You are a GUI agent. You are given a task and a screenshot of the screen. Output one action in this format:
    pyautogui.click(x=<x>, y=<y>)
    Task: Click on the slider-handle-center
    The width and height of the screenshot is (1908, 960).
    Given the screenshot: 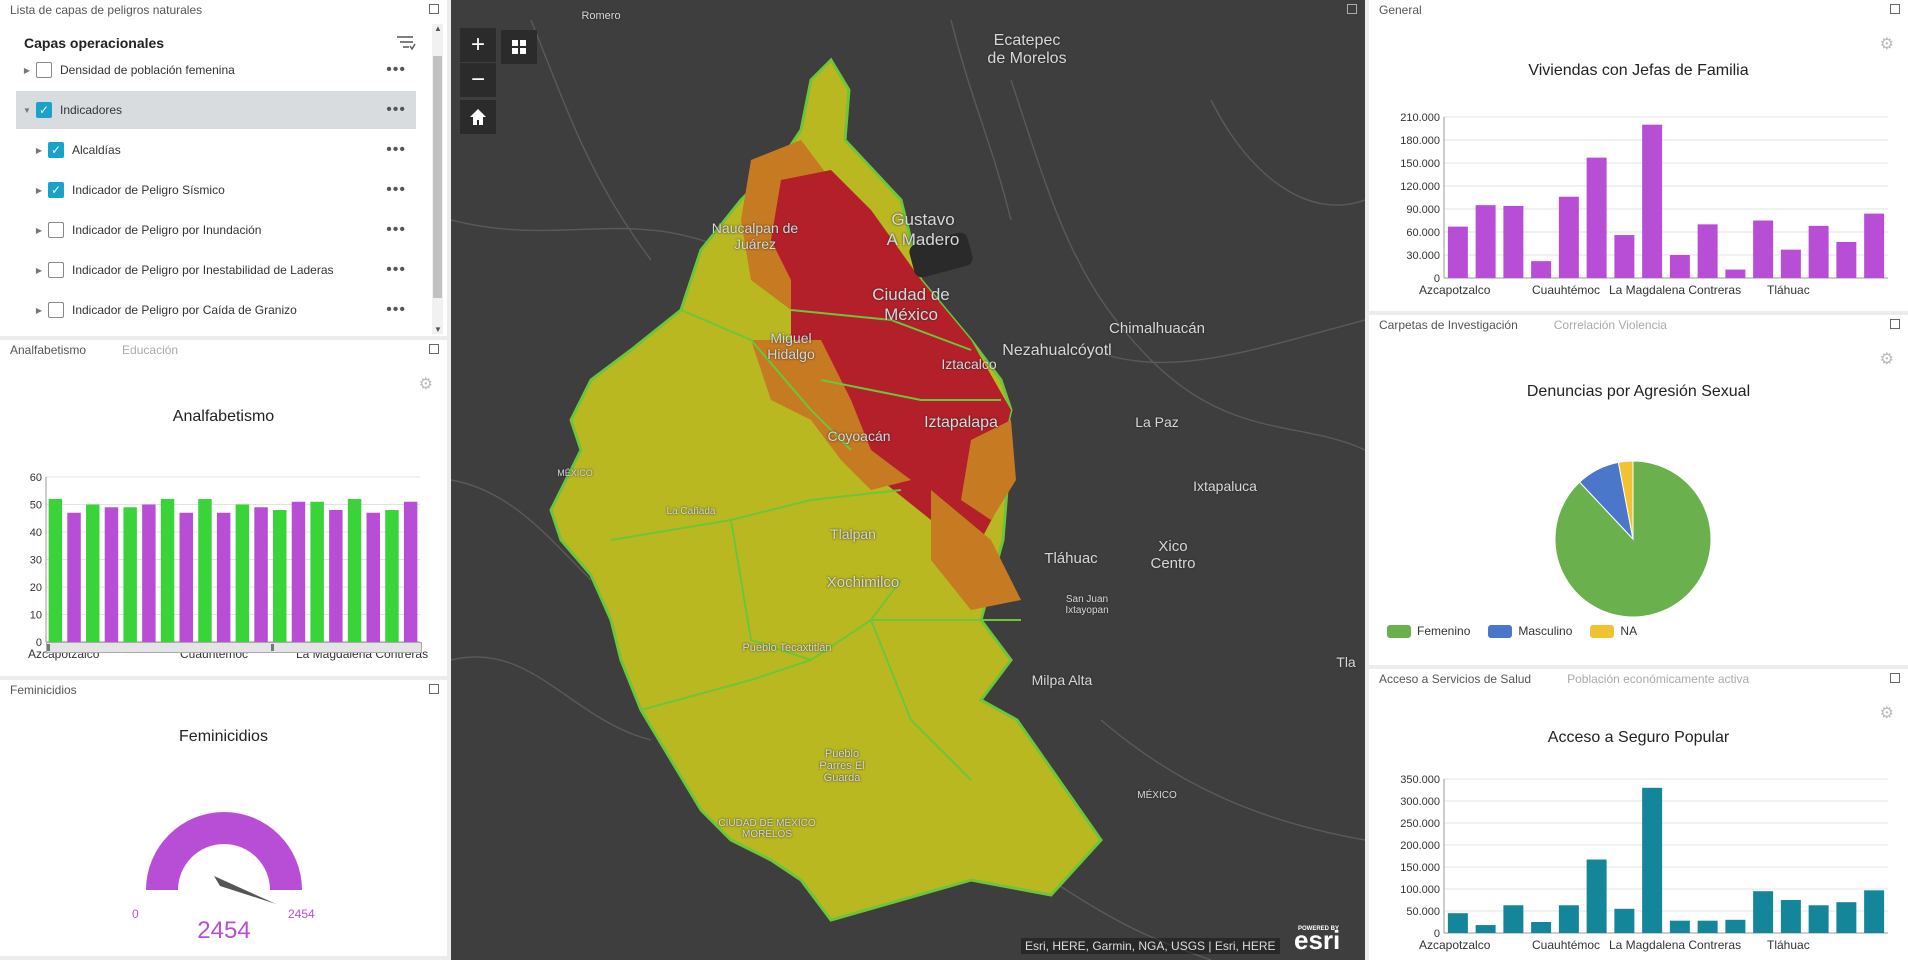 What is the action you would take?
    pyautogui.click(x=272, y=647)
    